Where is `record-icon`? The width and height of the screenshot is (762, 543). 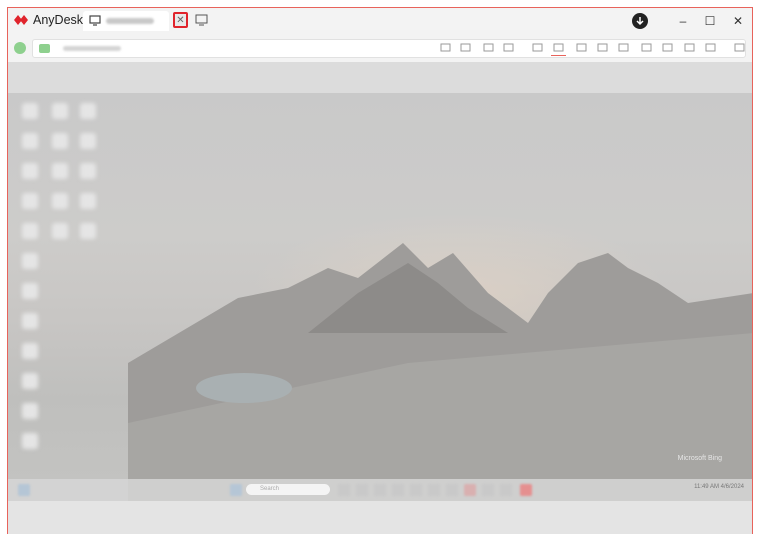 record-icon is located at coordinates (689, 48).